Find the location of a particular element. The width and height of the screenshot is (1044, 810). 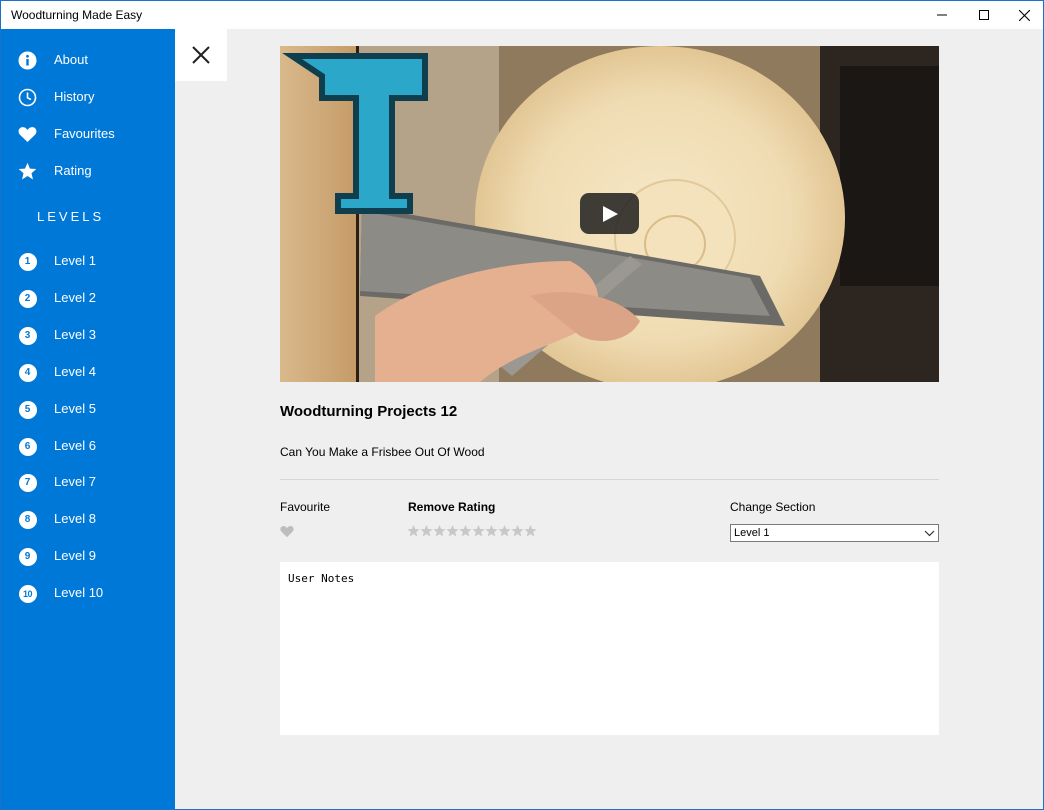

sidebar-item-level-9: 9 Level 9 is located at coordinates (88, 556).